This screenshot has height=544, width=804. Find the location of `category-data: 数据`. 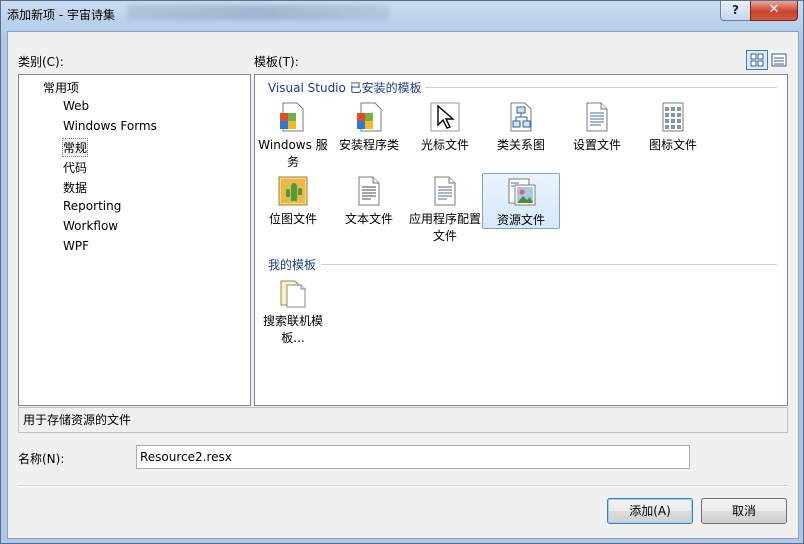

category-data: 数据 is located at coordinates (75, 187).